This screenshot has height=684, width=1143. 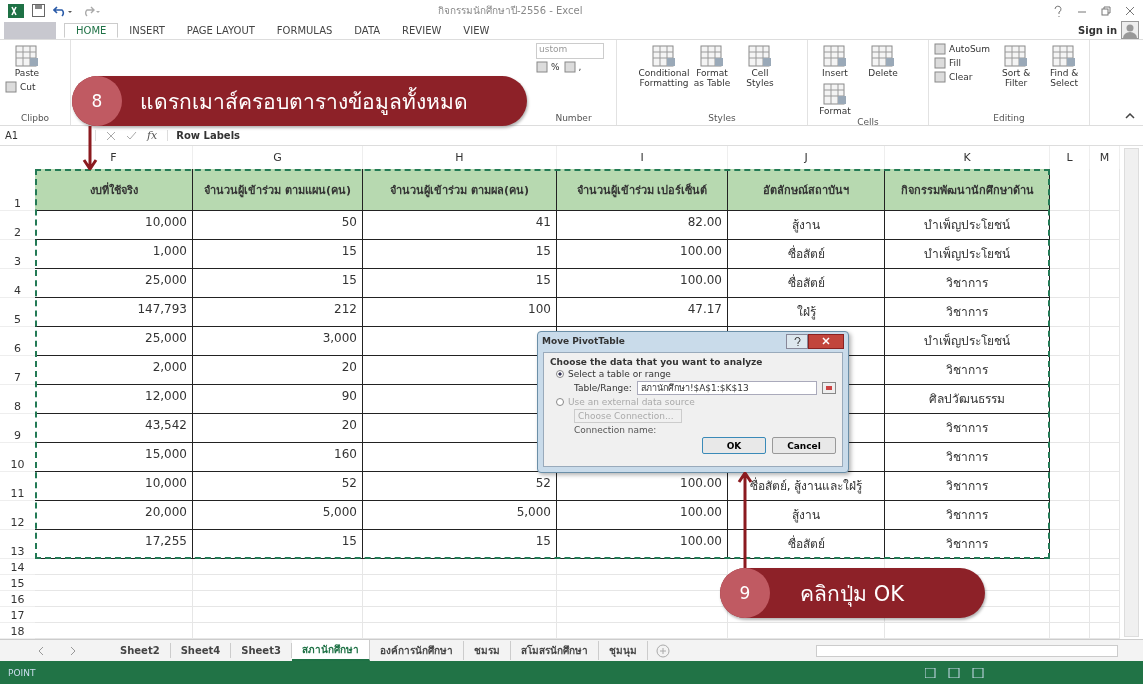 What do you see at coordinates (883, 61) in the screenshot?
I see `ribbon-button: Delete` at bounding box center [883, 61].